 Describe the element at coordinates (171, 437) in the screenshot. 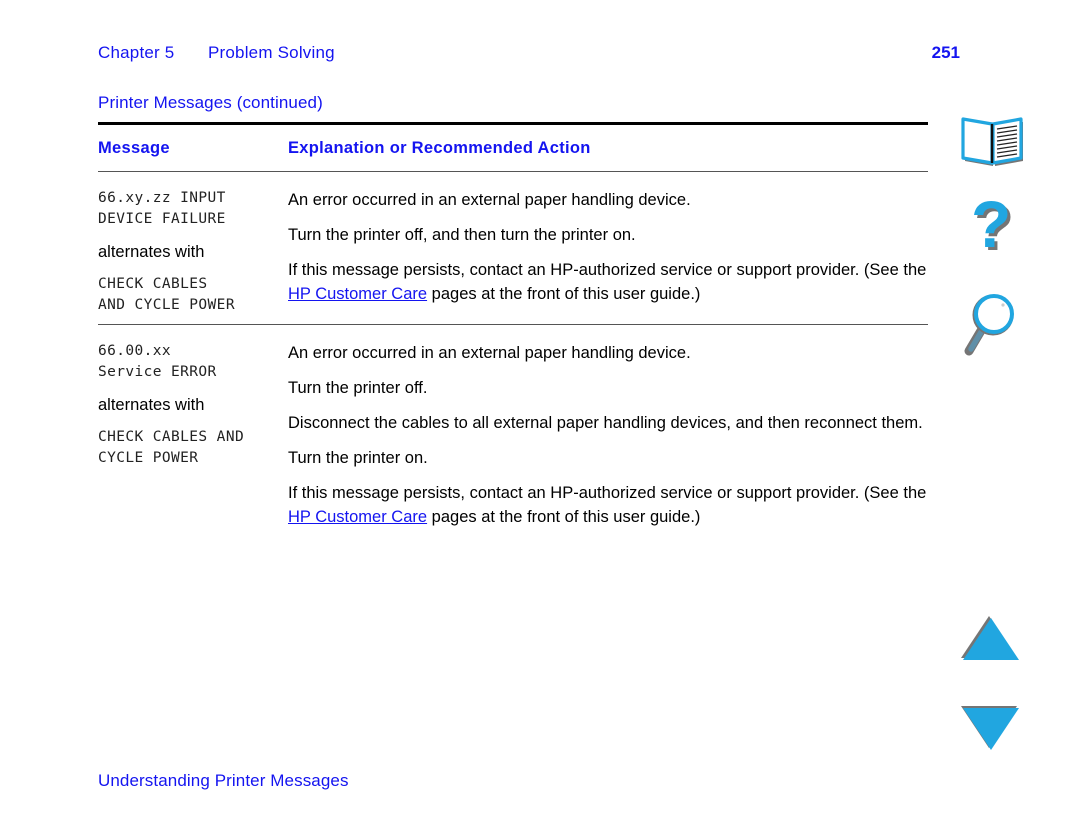

I see `message-line: CHECK CABLES AND` at that location.